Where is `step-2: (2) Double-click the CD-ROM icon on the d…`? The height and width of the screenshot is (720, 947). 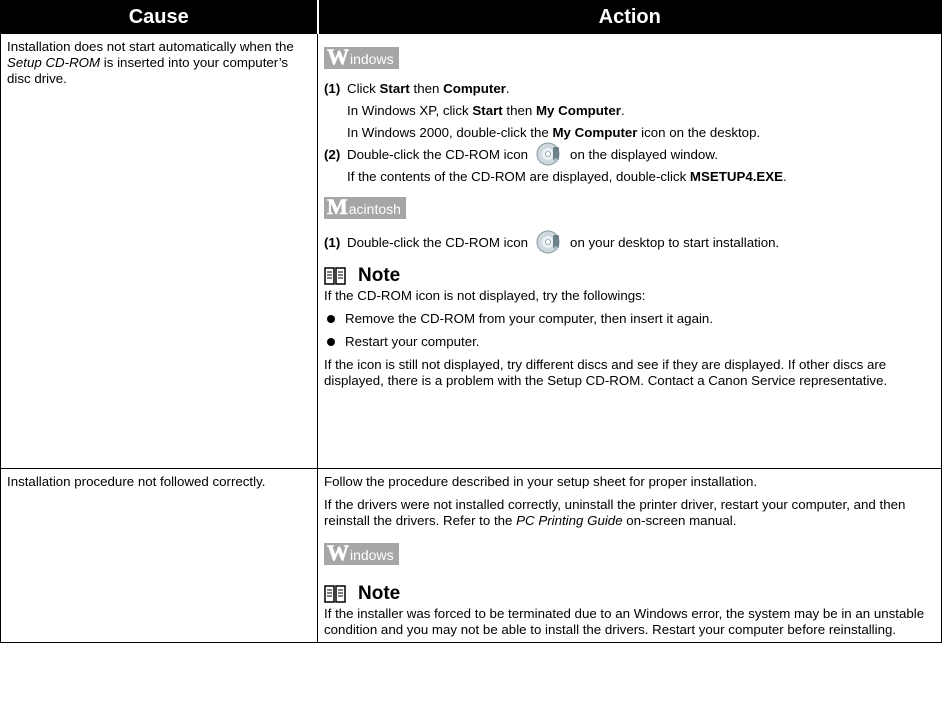
step-2: (2) Double-click the CD-ROM icon on the d… is located at coordinates (629, 154).